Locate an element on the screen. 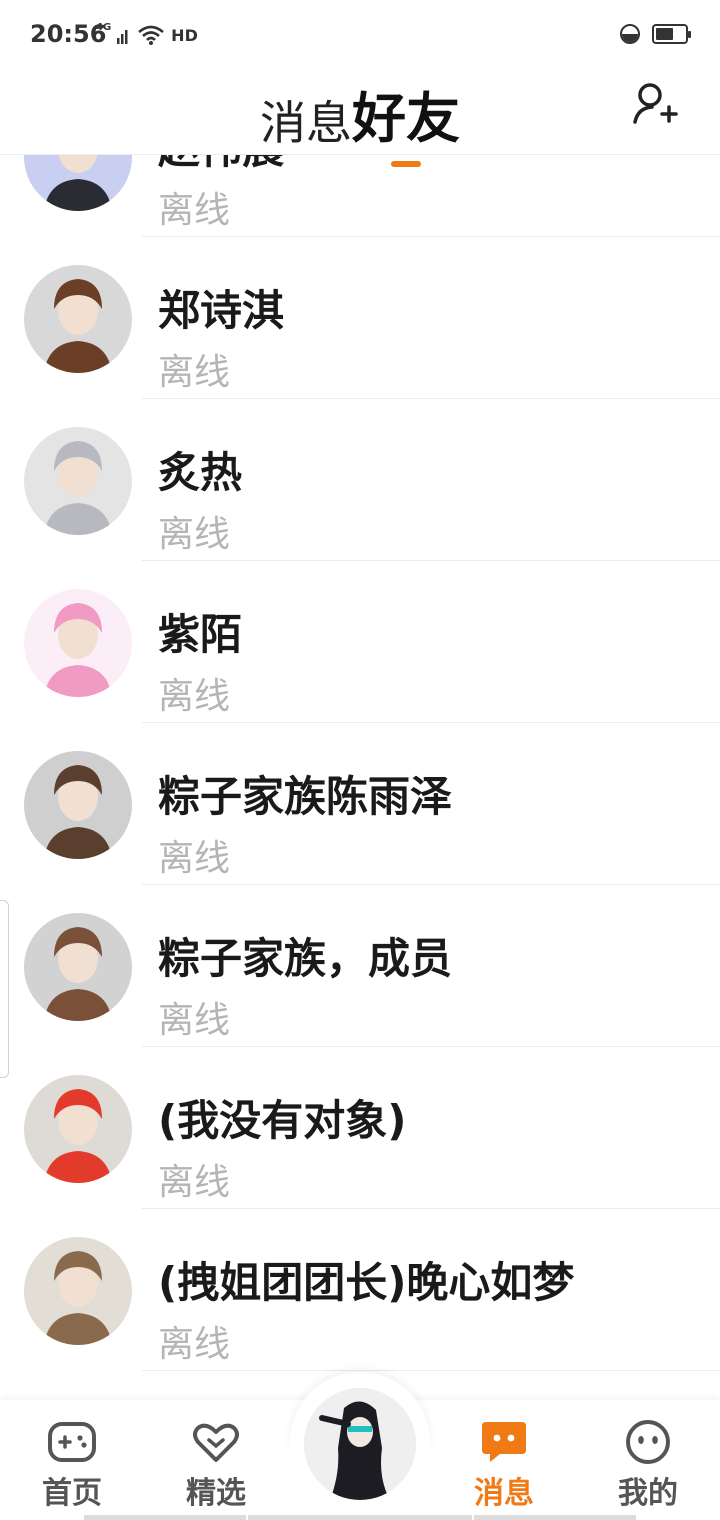 The image size is (720, 1520). tab-friends-label: 好友 is located at coordinates (406, 118).